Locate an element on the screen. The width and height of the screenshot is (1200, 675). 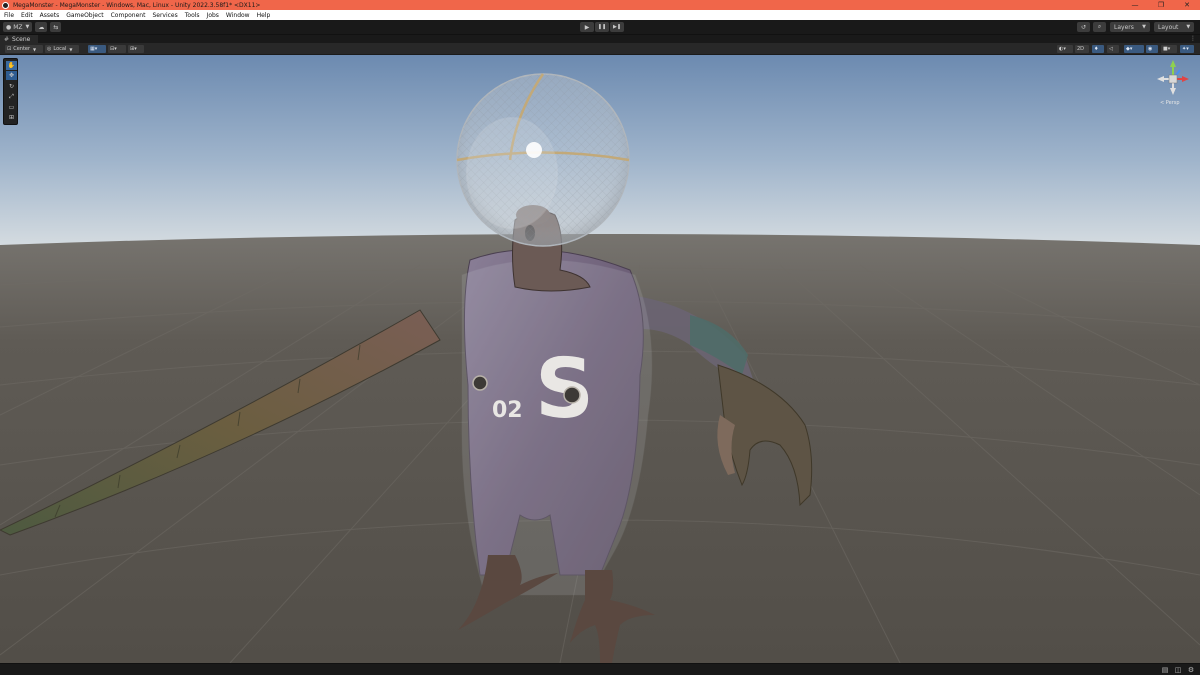
pause-icon: ❚❚ is located at coordinates (602, 27).